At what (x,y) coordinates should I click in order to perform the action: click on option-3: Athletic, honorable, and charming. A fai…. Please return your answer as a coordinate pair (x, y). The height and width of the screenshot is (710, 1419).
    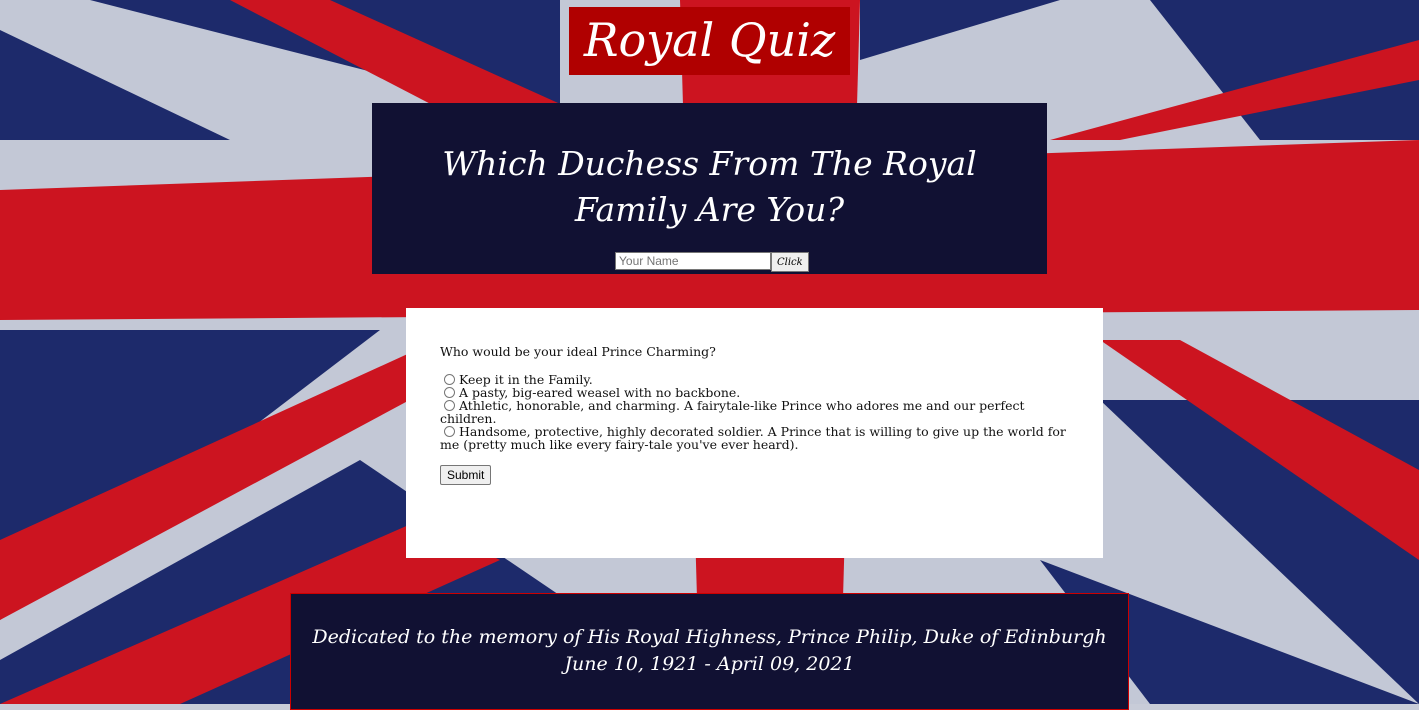
    Looking at the image, I should click on (754, 412).